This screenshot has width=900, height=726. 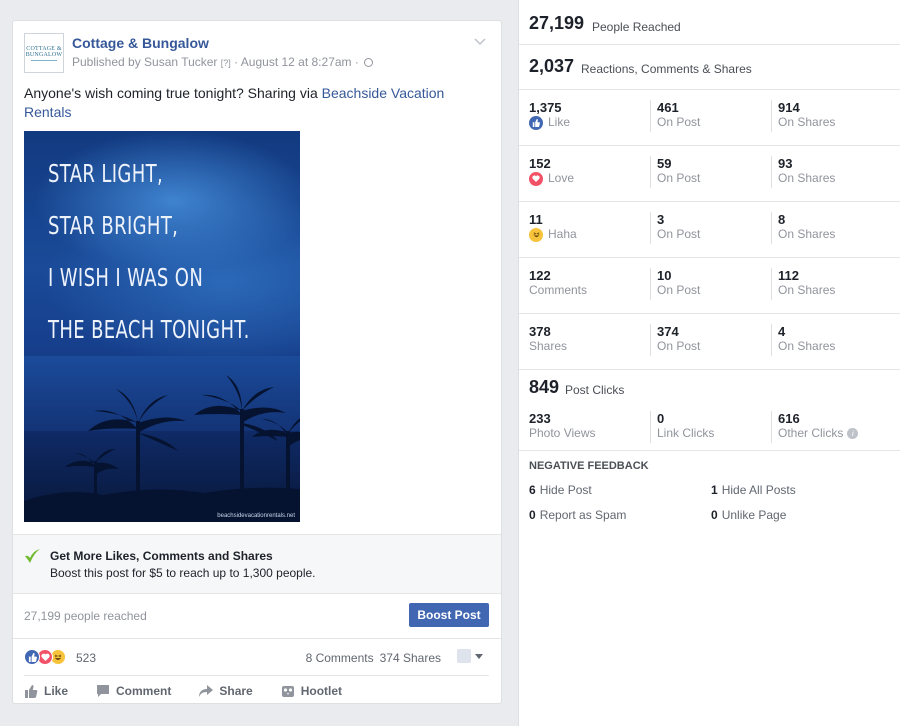 I want to click on metric-label: Comments, so click(x=558, y=290).